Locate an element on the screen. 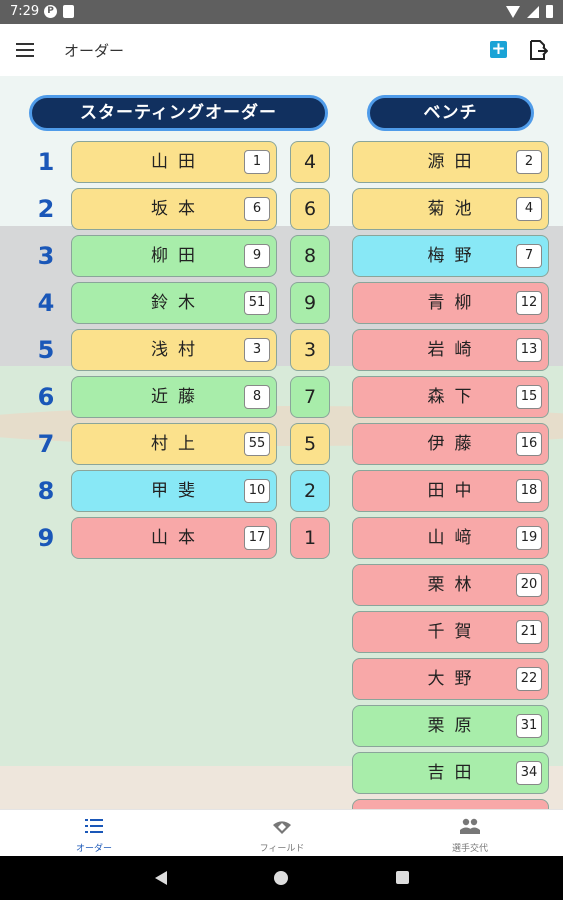 The height and width of the screenshot is (900, 563). uniform-number: 17 is located at coordinates (257, 538).